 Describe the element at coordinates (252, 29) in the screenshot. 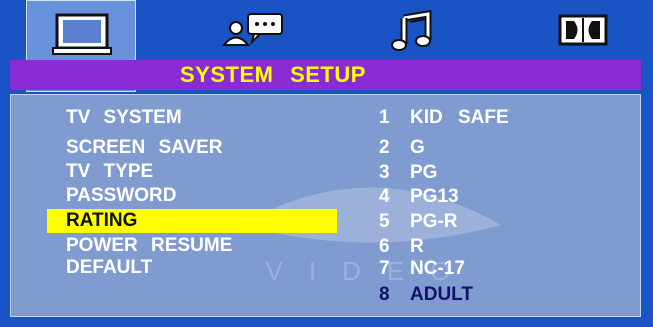

I see `speaker-chat-icon` at that location.